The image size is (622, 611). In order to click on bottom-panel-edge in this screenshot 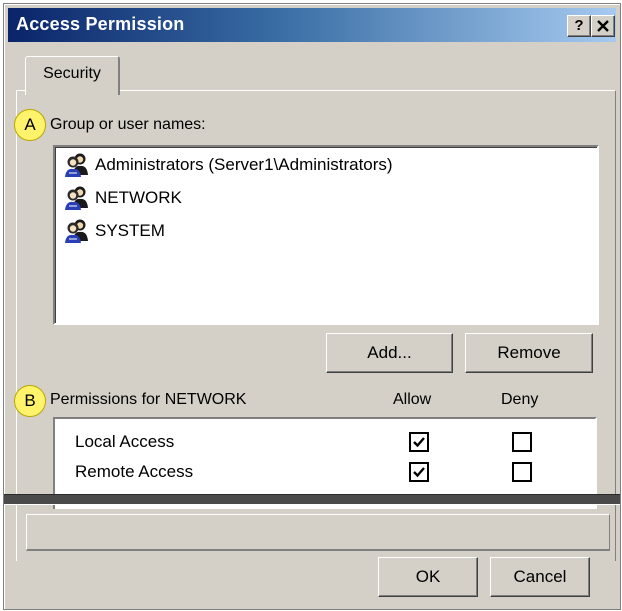, I will do `click(318, 532)`.